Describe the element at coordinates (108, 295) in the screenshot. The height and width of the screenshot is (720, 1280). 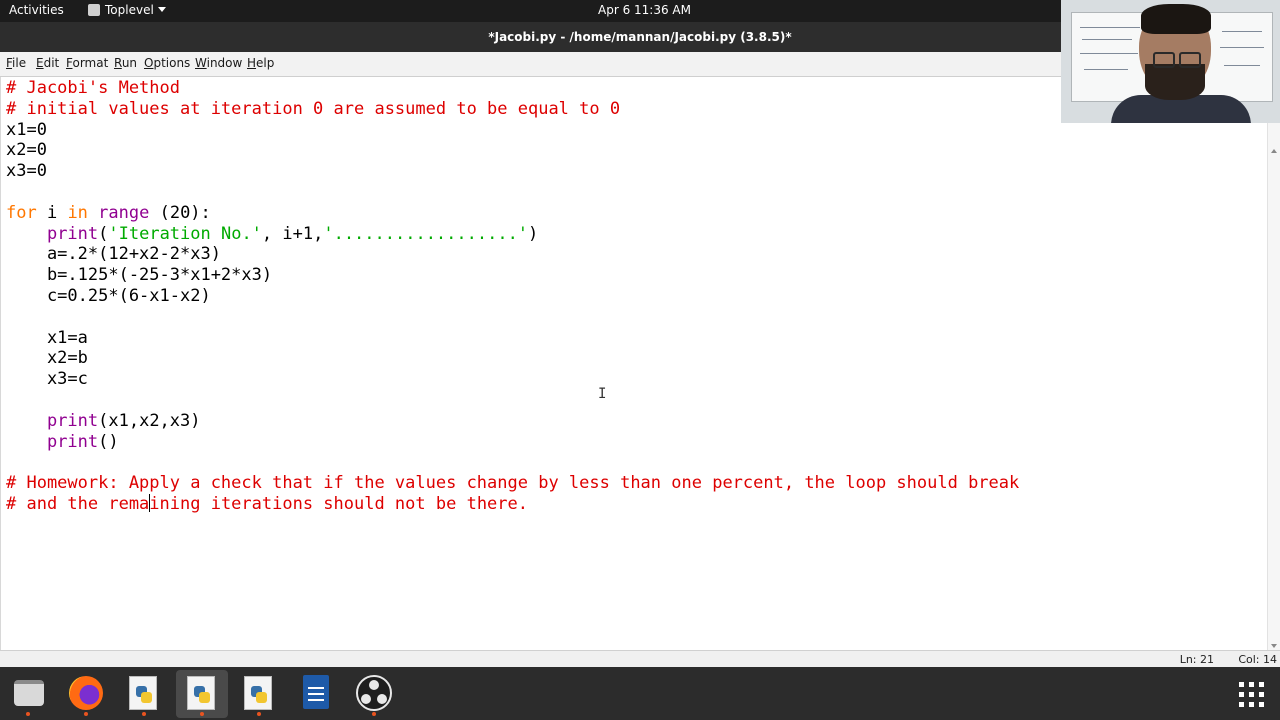
I see `code-line-11: c=0.25*(6-x1-x2)` at that location.